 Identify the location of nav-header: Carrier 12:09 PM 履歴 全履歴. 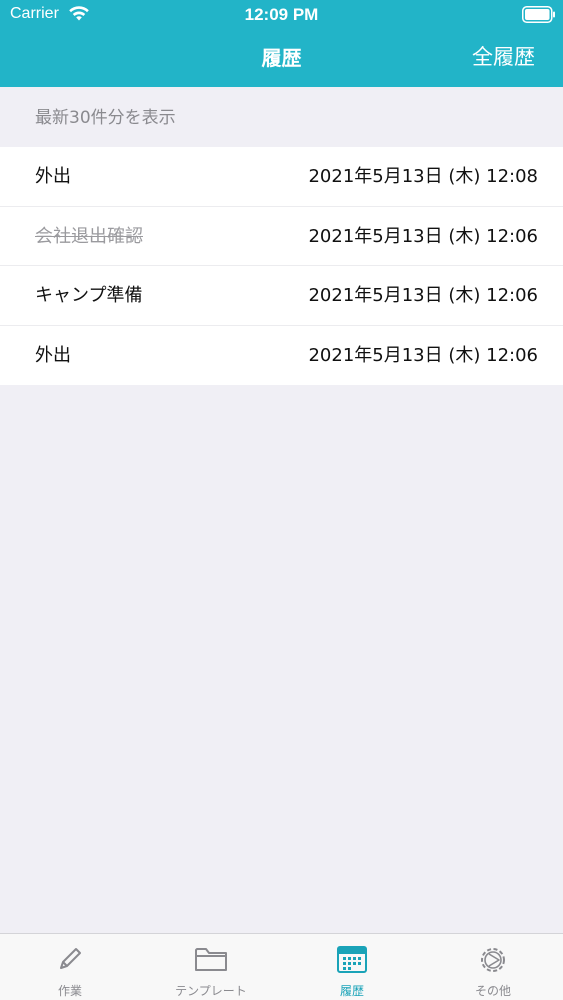
(281, 43).